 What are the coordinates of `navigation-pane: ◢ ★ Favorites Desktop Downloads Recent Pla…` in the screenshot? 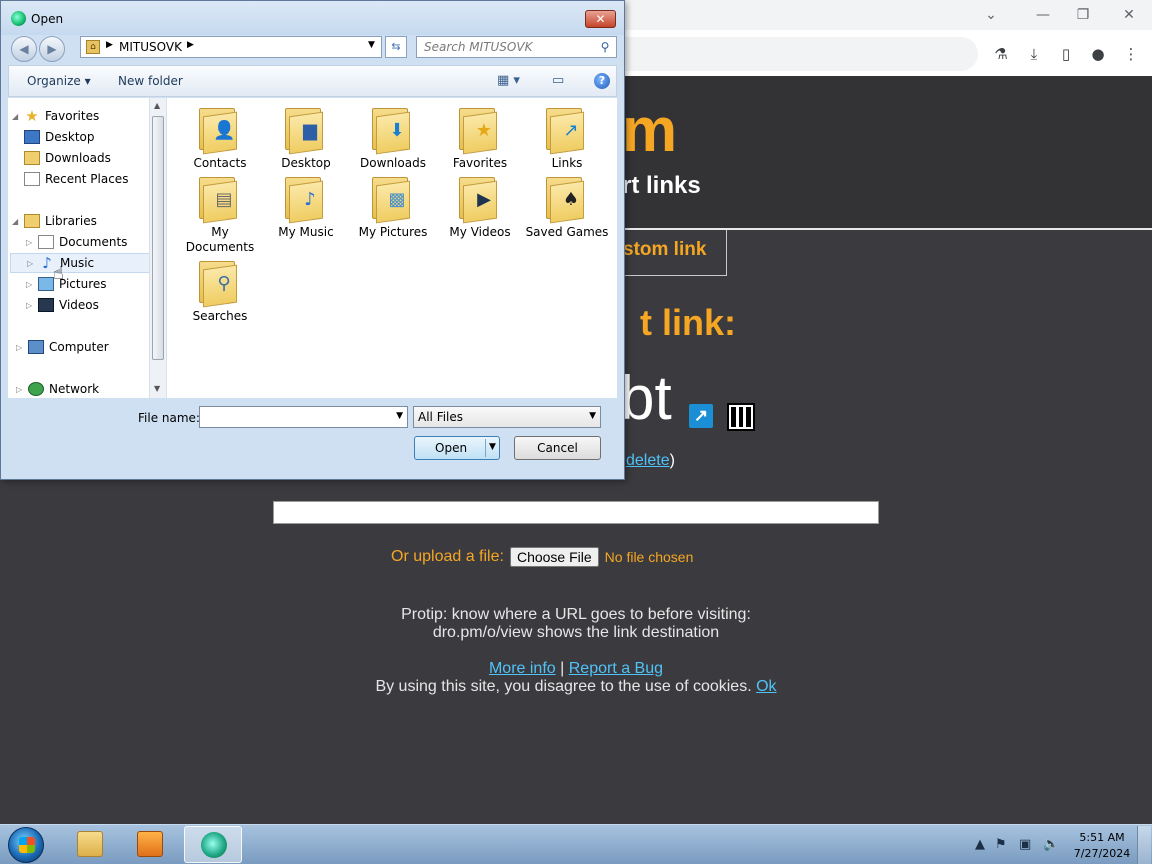 It's located at (87, 248).